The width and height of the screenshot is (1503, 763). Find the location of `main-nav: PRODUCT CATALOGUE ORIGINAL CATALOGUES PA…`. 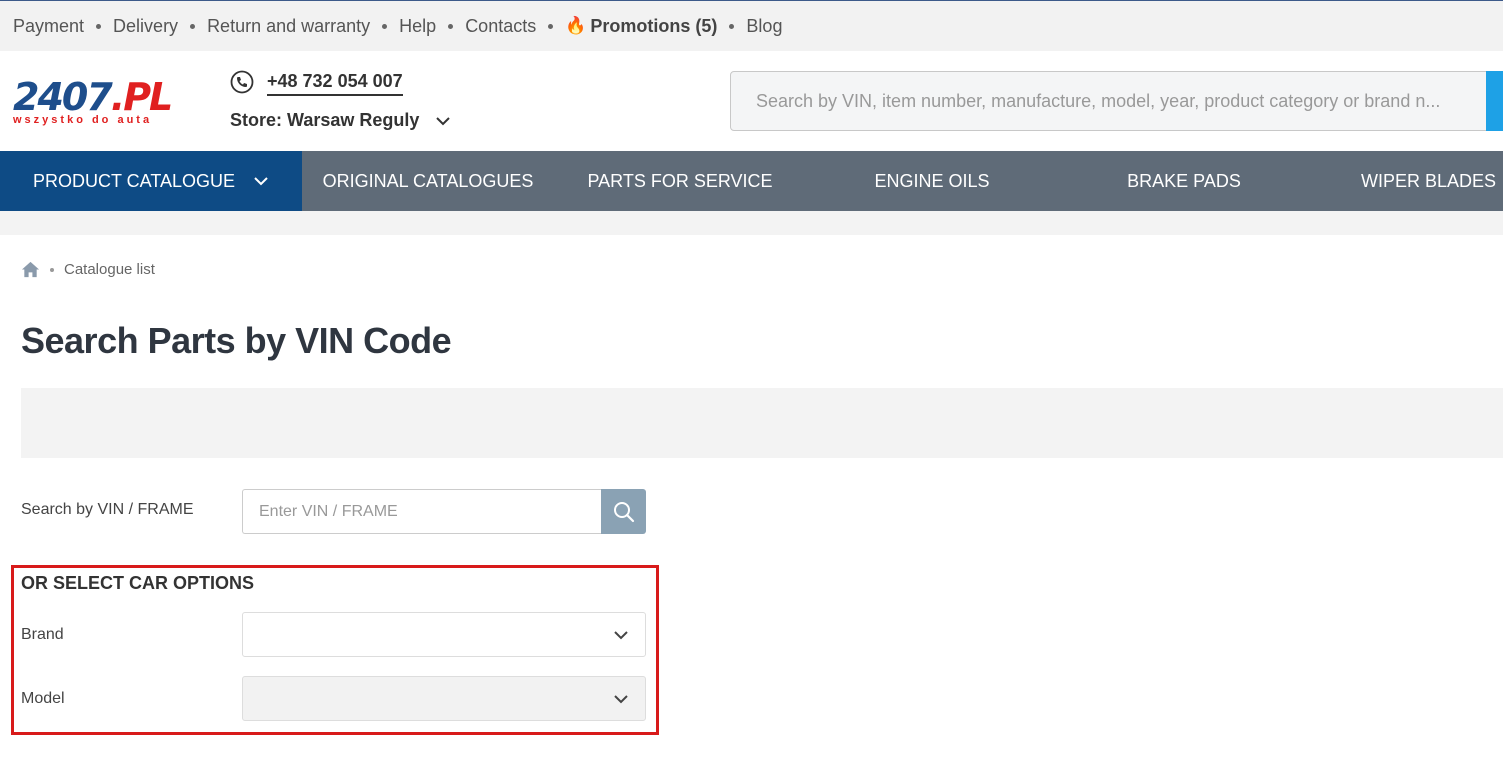

main-nav: PRODUCT CATALOGUE ORIGINAL CATALOGUES PA… is located at coordinates (751, 181).